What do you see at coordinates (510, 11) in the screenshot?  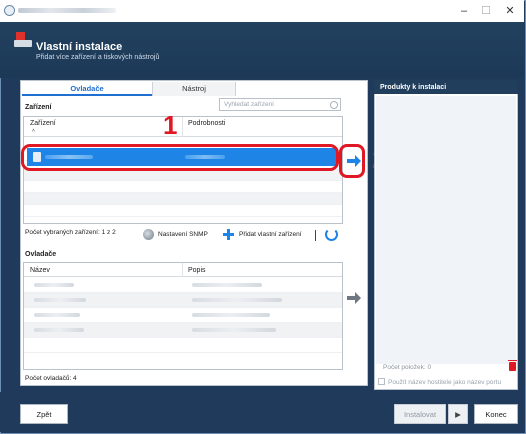 I see `close-button: ✕` at bounding box center [510, 11].